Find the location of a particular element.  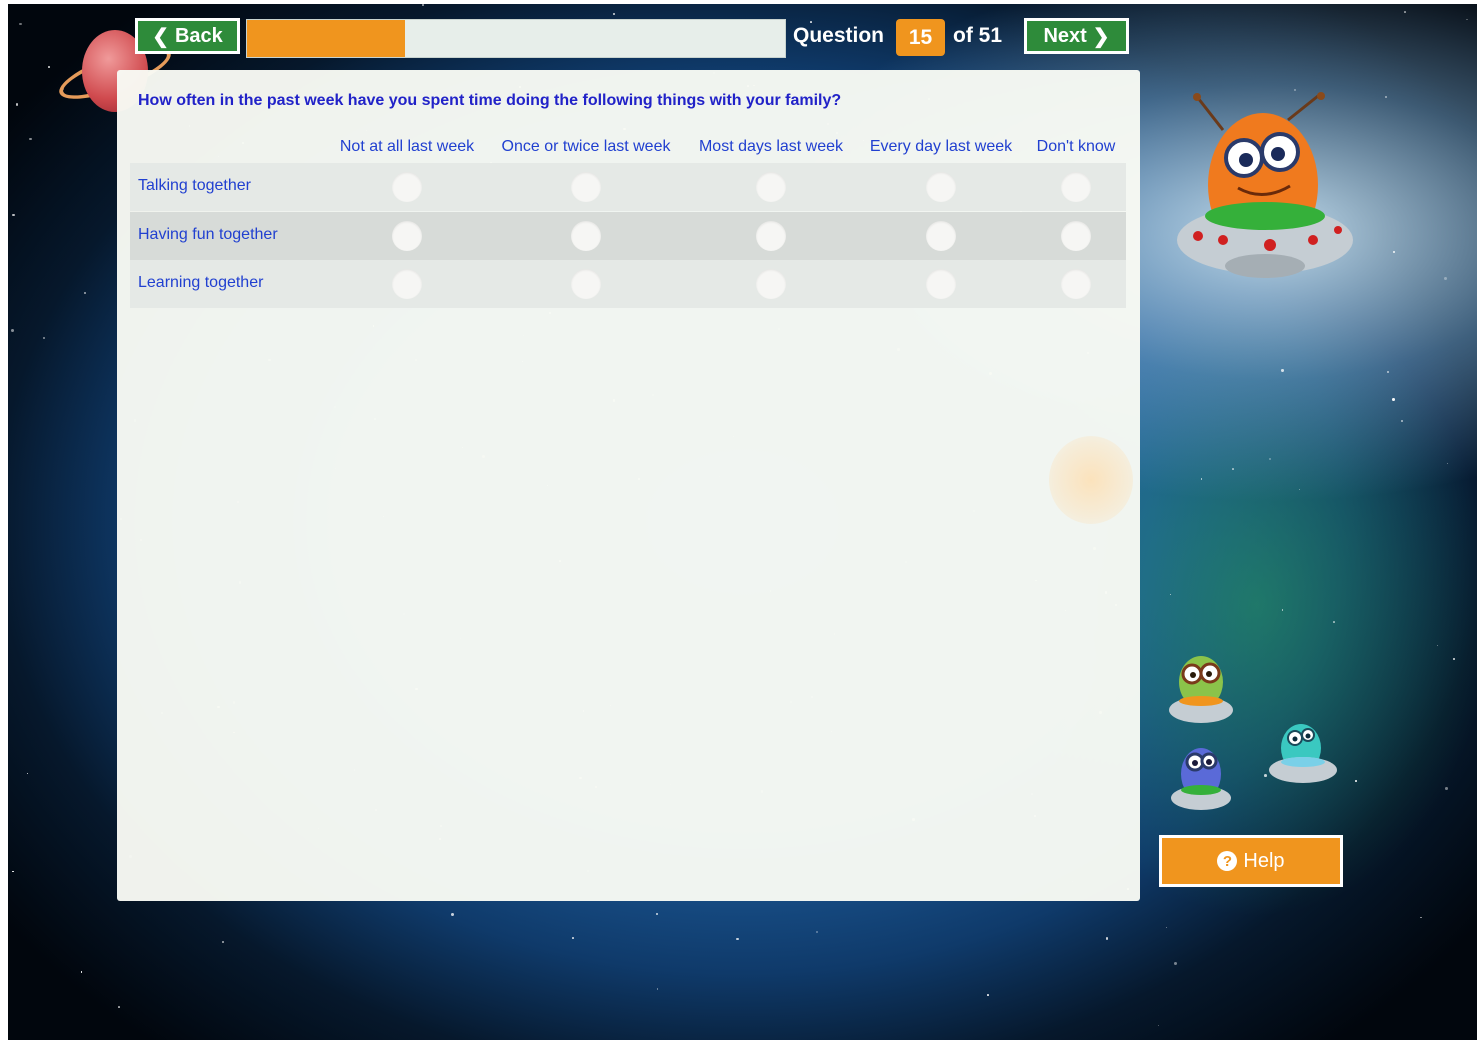

column-header-not-at-all: Not at all last week is located at coordinates (407, 146).